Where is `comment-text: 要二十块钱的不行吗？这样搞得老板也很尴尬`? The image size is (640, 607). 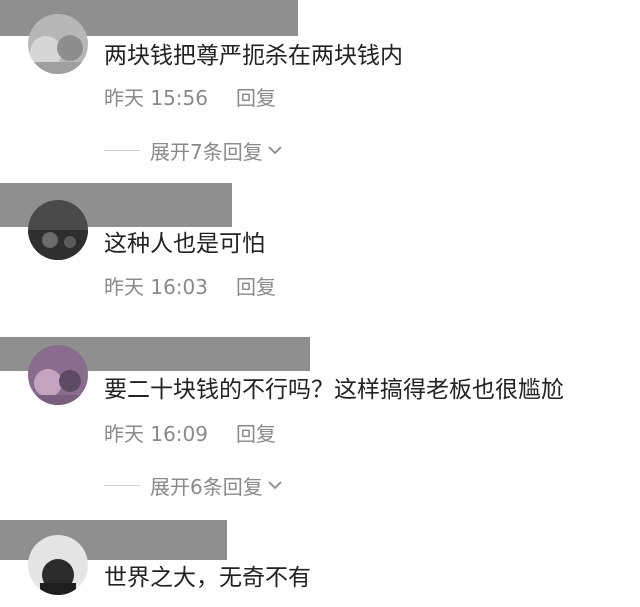
comment-text: 要二十块钱的不行吗？这样搞得老板也很尴尬 is located at coordinates (334, 390).